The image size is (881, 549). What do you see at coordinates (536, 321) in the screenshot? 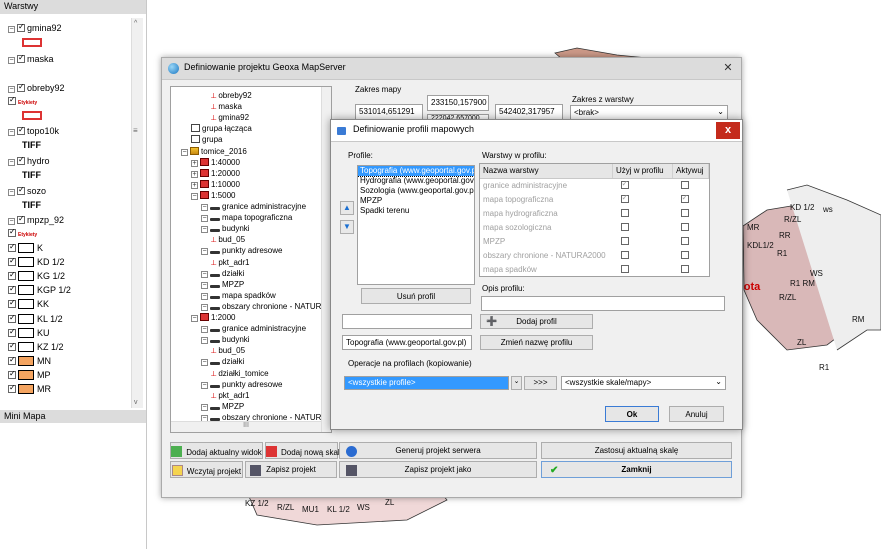
I see `add-profile-button: ➕ Dodaj profil` at bounding box center [536, 321].